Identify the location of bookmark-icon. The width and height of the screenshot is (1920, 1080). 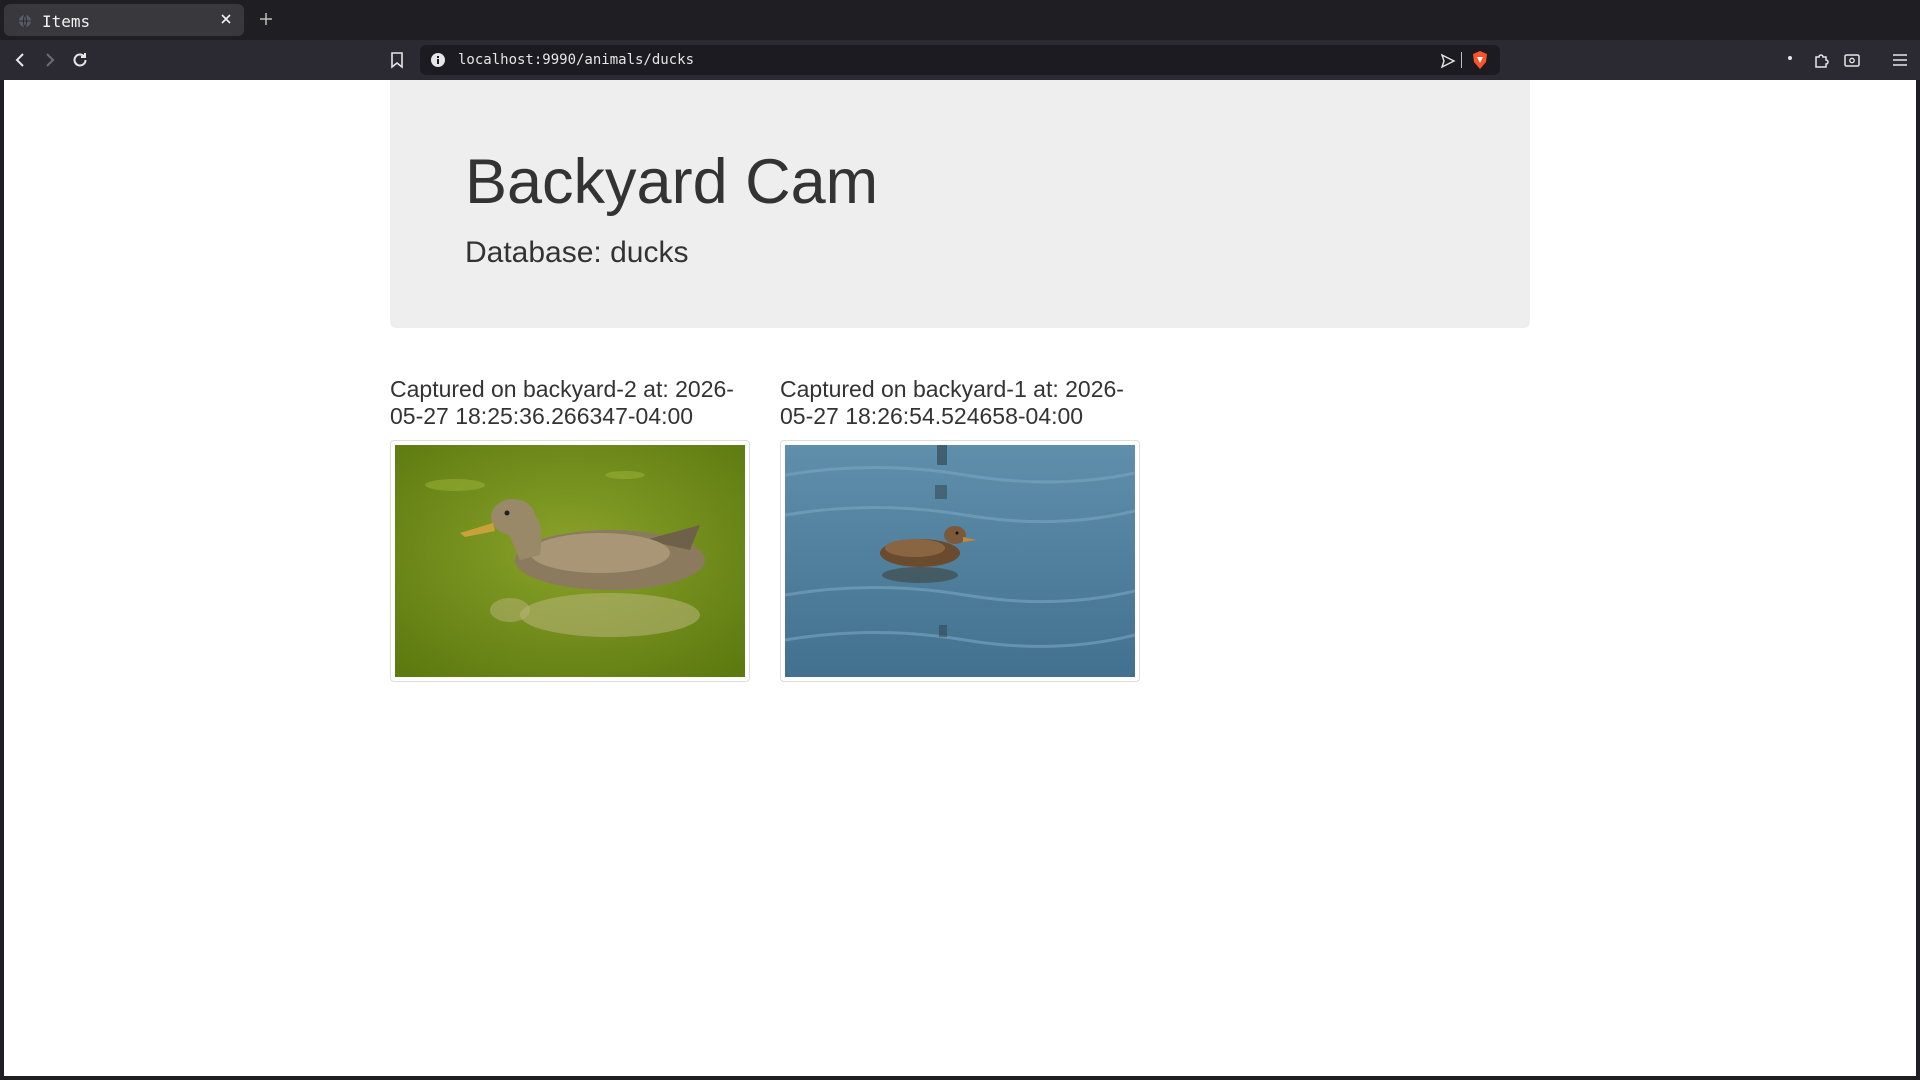
(397, 60).